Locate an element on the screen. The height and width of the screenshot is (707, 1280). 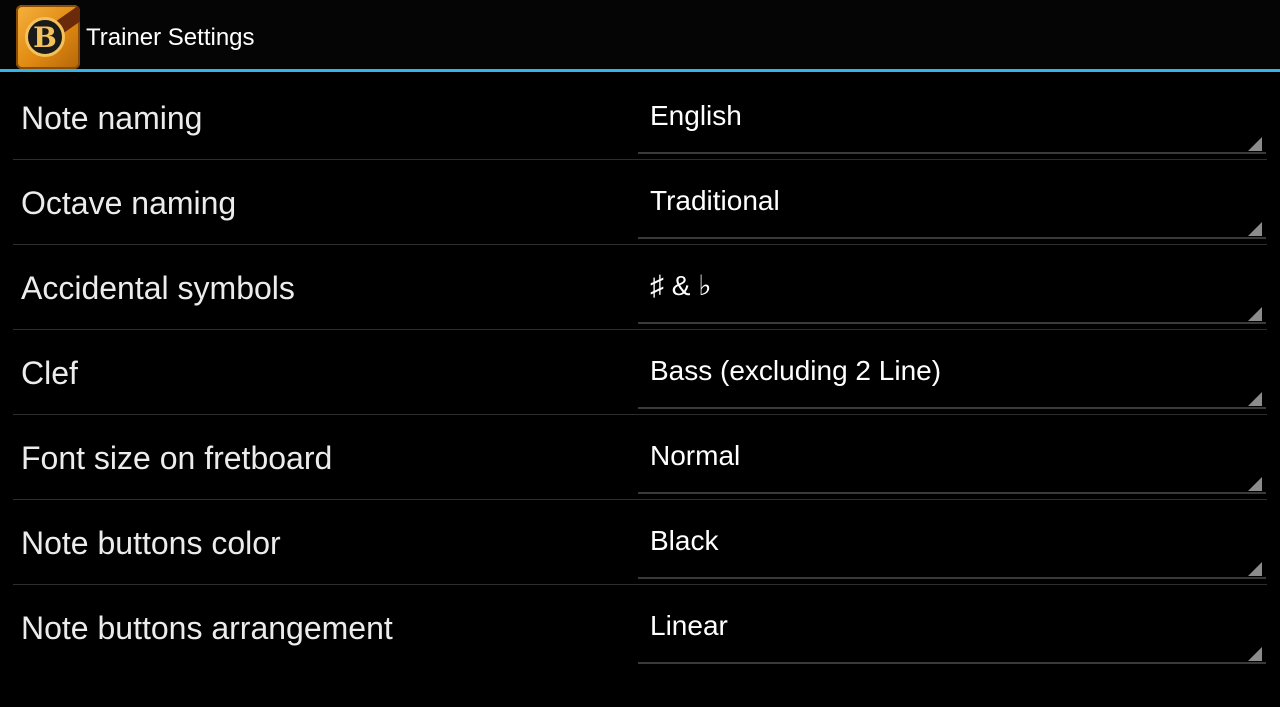
setting-row-note-buttons-arrangement: Note buttons arrangement Linear is located at coordinates (640, 627).